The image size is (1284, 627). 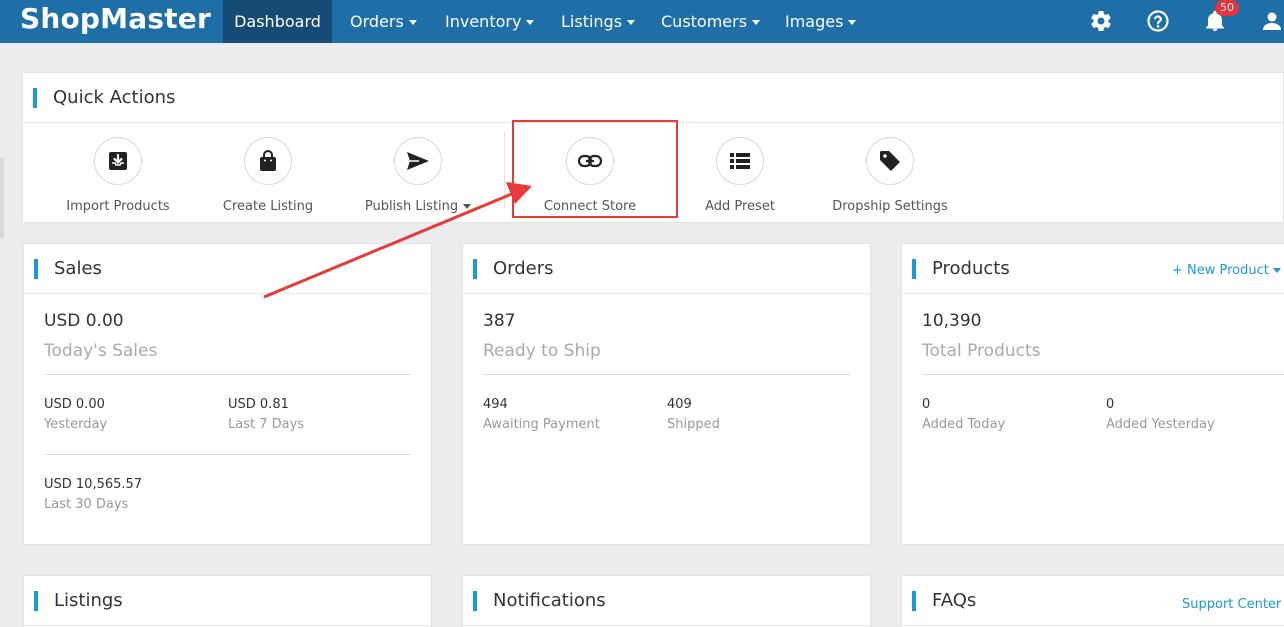 I want to click on nav-inventory-label: Inventory, so click(x=483, y=21).